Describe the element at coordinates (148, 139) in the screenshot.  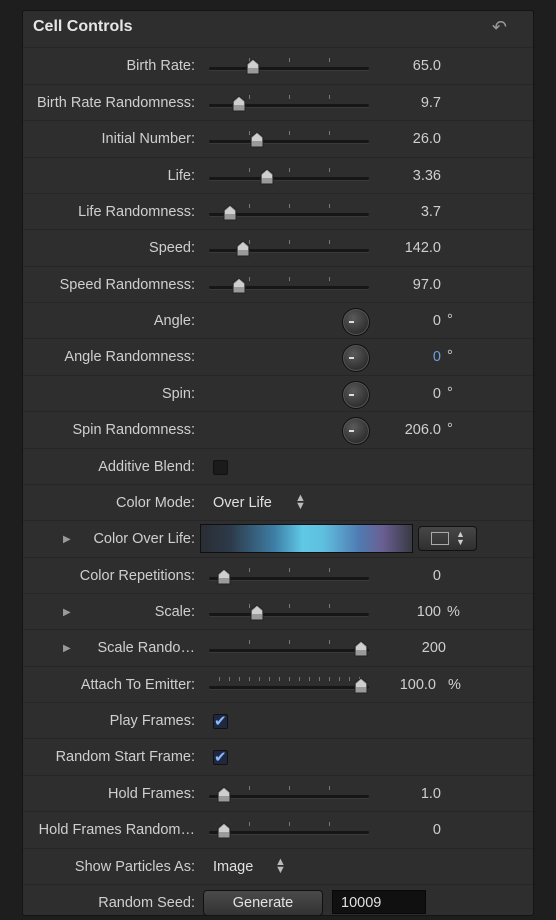
I see `initial-number-label: Initial Number:` at that location.